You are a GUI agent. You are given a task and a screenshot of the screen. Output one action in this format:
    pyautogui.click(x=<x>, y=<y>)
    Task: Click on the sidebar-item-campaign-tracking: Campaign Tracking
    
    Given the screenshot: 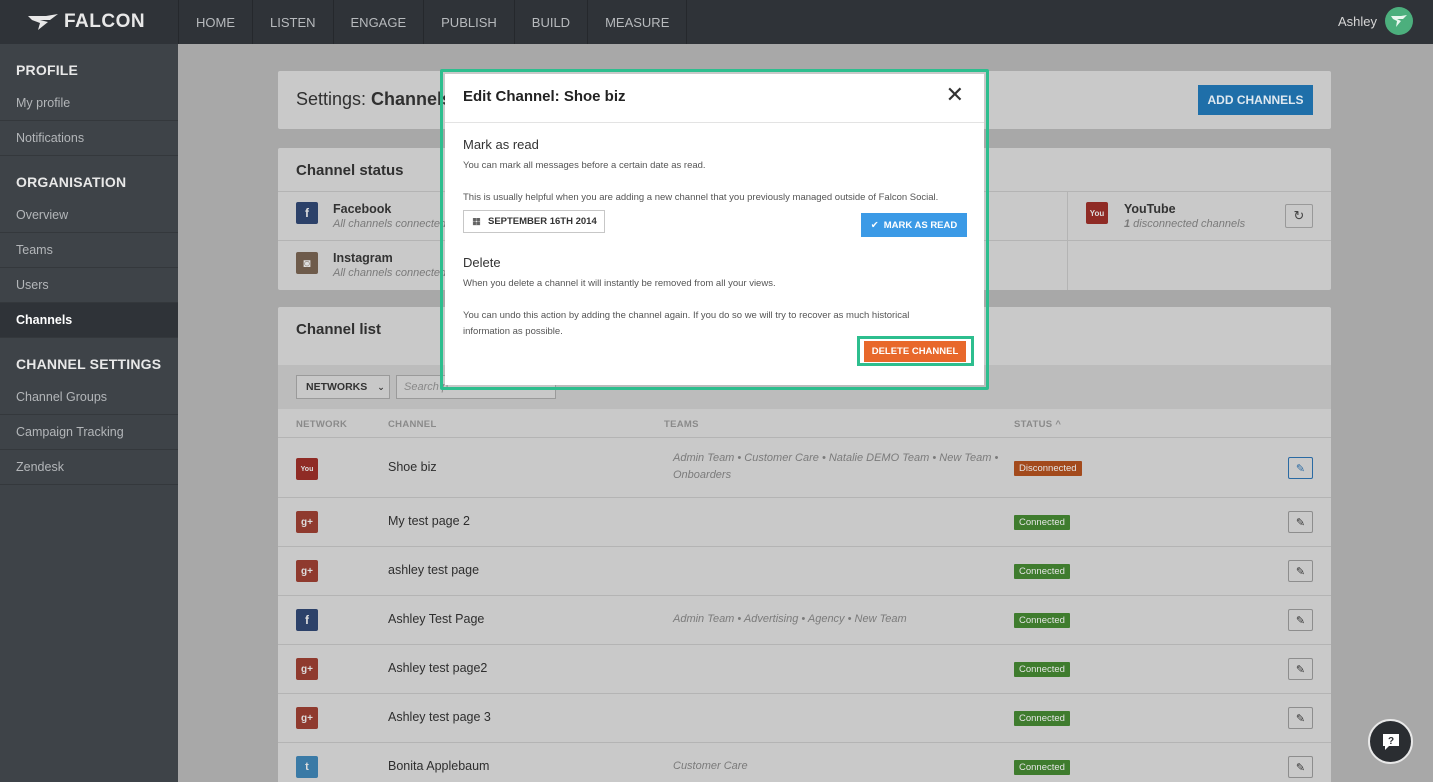 What is the action you would take?
    pyautogui.click(x=89, y=432)
    